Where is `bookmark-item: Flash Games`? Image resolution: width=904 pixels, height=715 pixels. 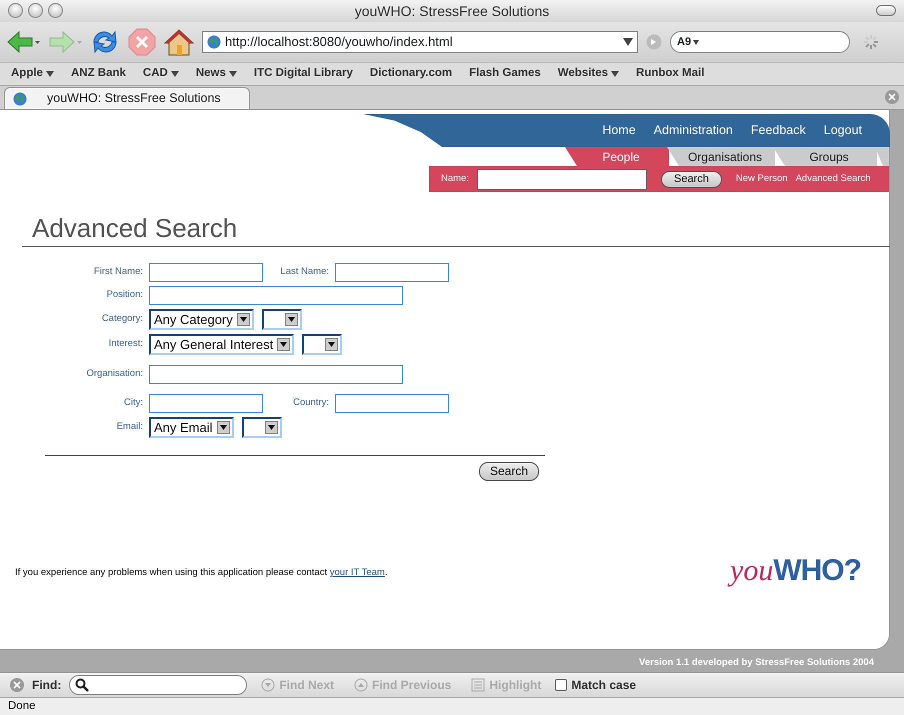
bookmark-item: Flash Games is located at coordinates (505, 74).